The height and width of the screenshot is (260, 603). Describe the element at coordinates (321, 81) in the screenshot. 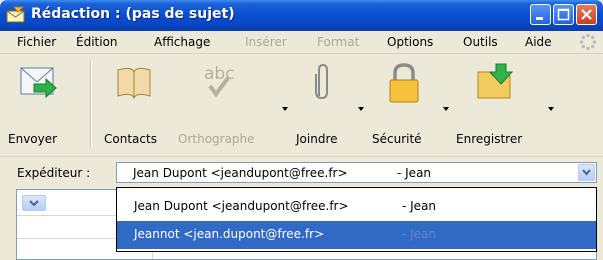

I see `paperclip-icon` at that location.